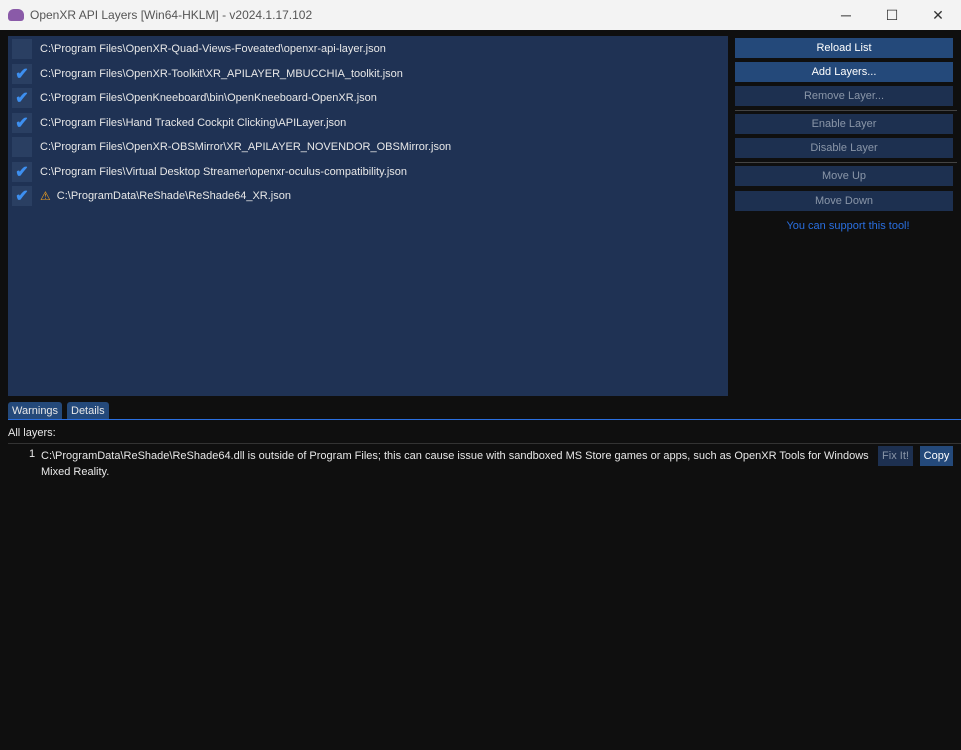 This screenshot has height=750, width=961. What do you see at coordinates (16, 15) in the screenshot?
I see `app-icon` at bounding box center [16, 15].